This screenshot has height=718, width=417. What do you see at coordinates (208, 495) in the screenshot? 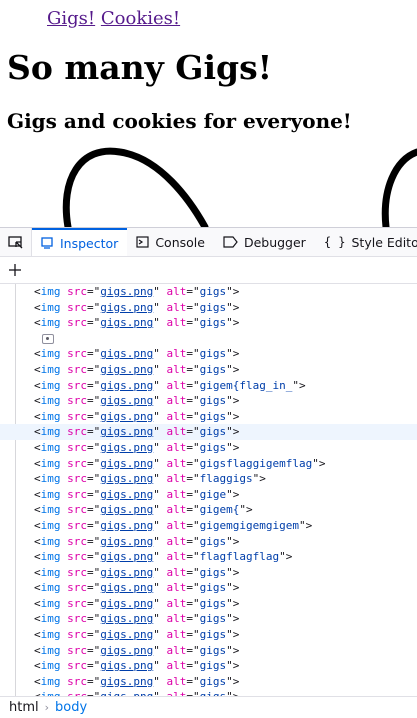
I see `markup-node-row: <img src="gigs.png" alt="gige">` at bounding box center [208, 495].